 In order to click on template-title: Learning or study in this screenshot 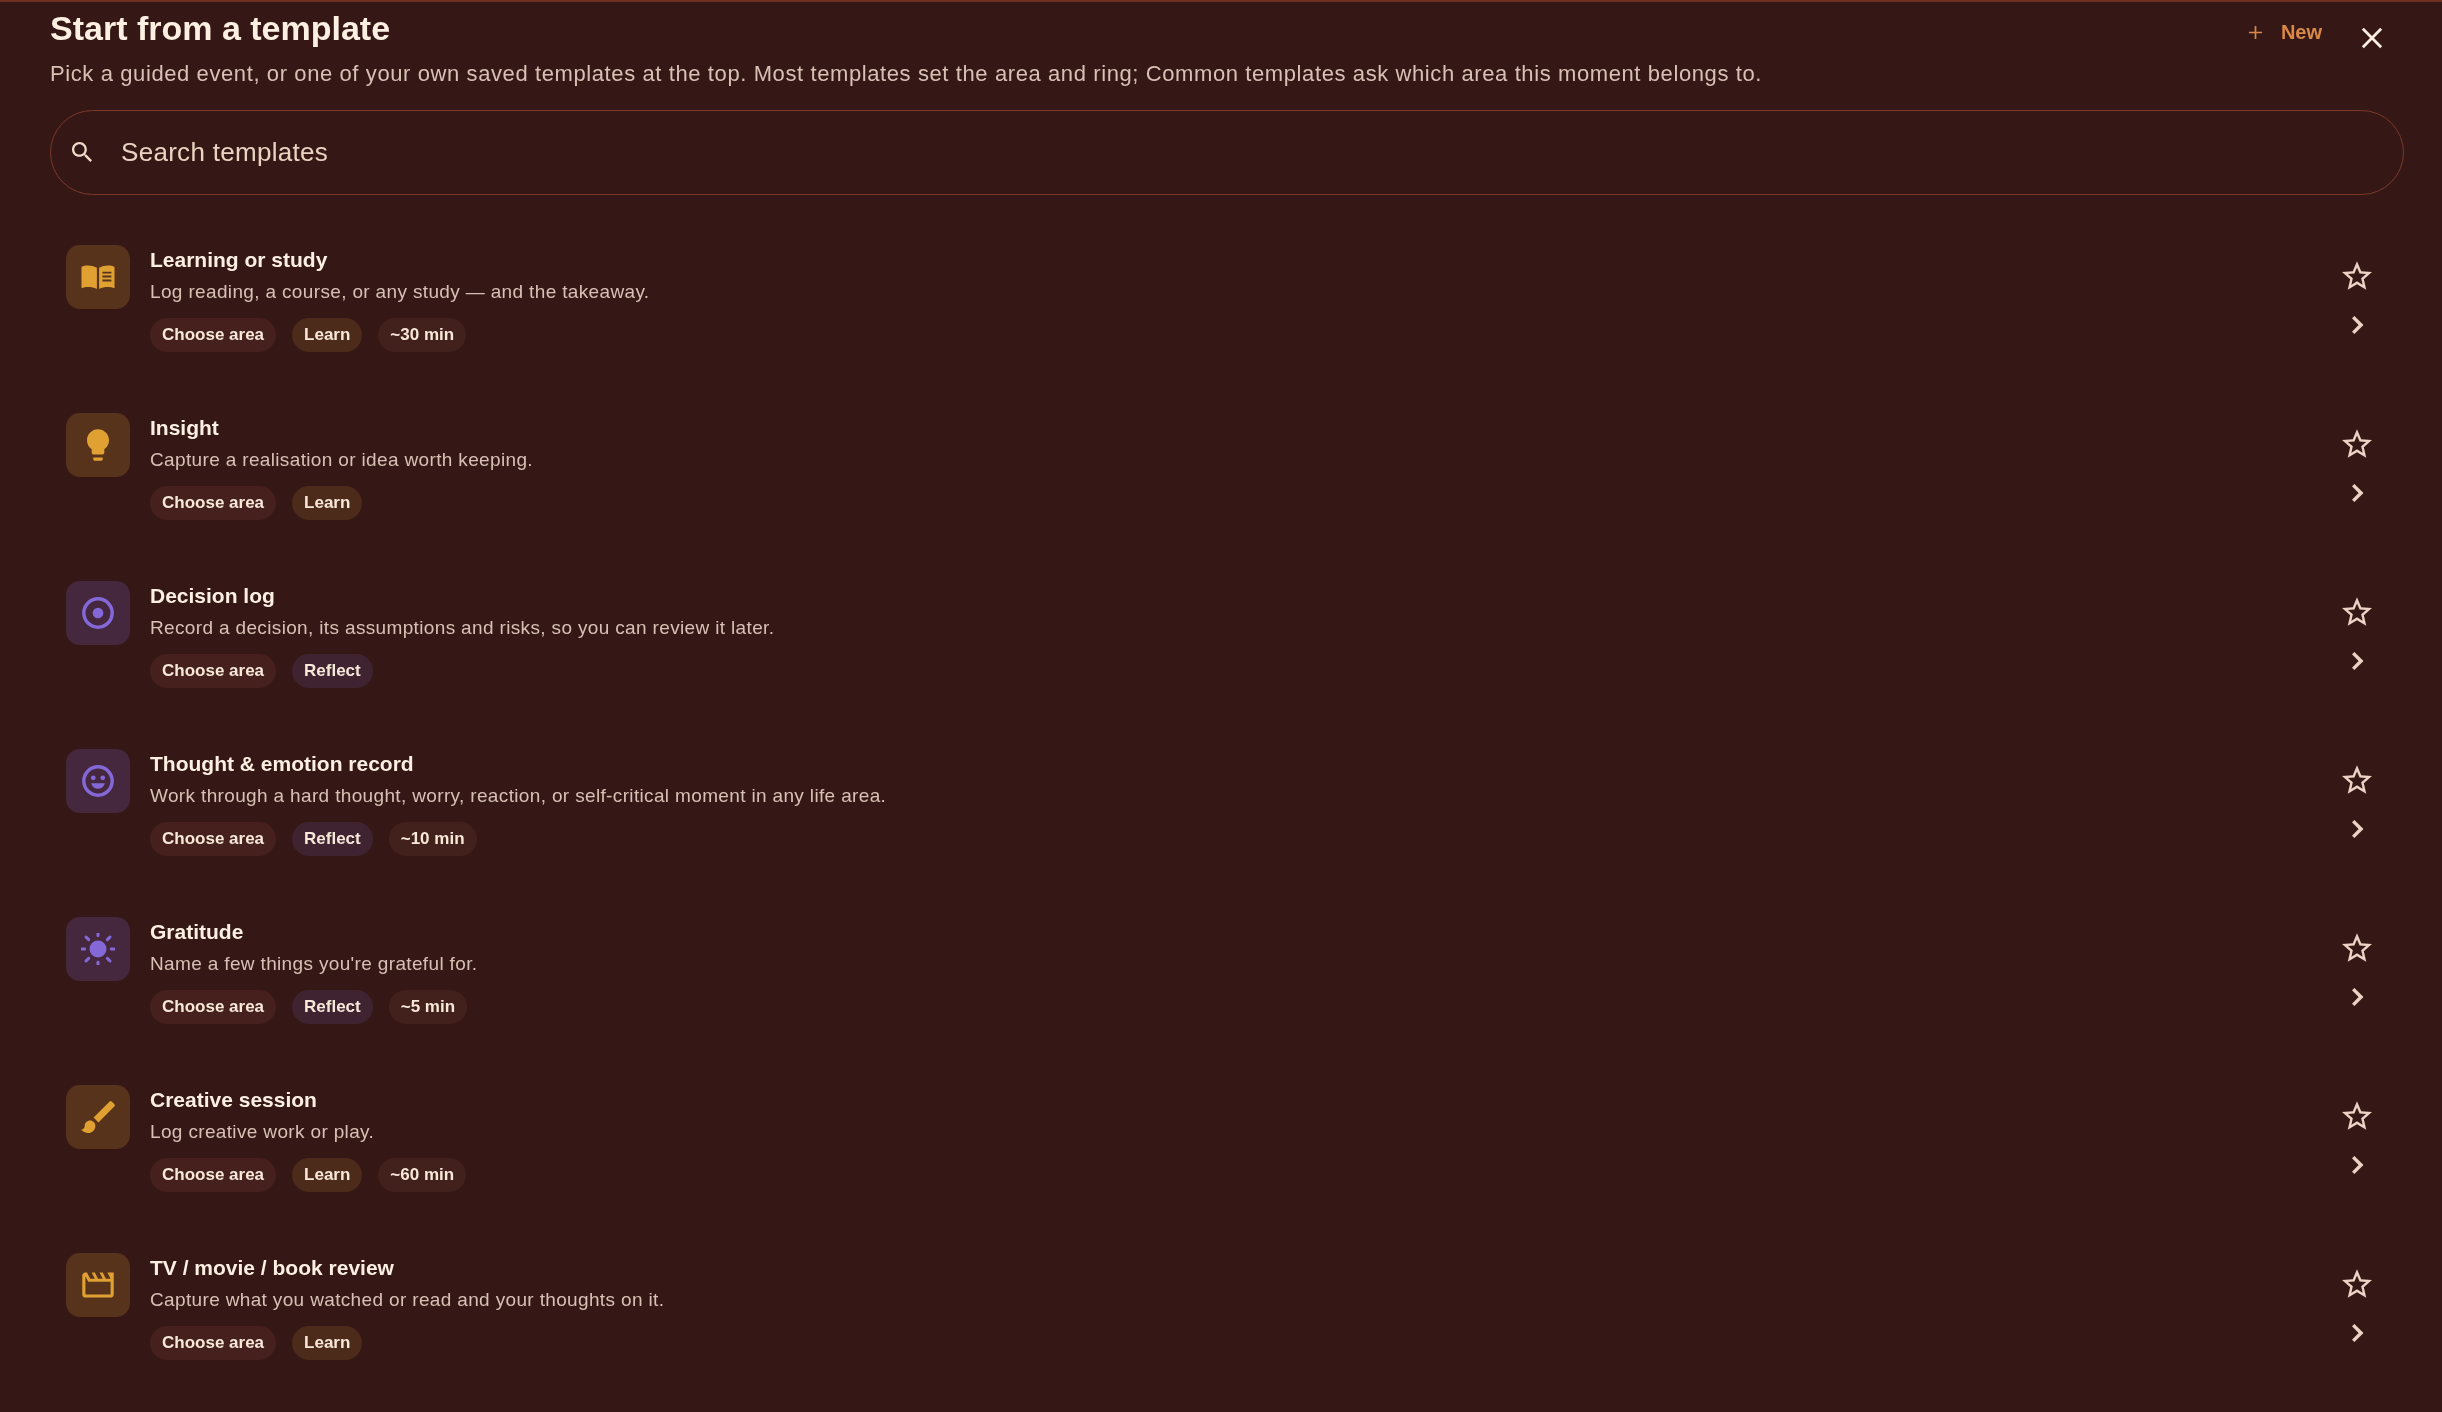, I will do `click(239, 260)`.